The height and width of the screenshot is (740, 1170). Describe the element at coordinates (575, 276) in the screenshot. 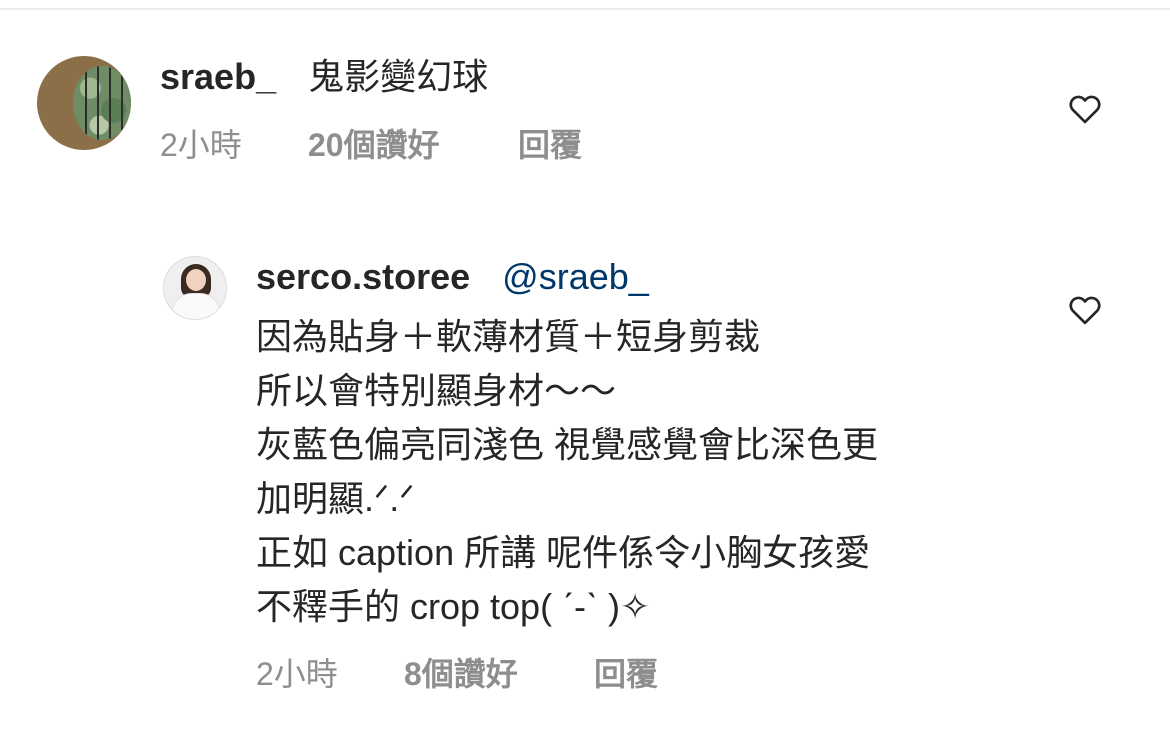

I see `reply-mention: @sraeb_` at that location.